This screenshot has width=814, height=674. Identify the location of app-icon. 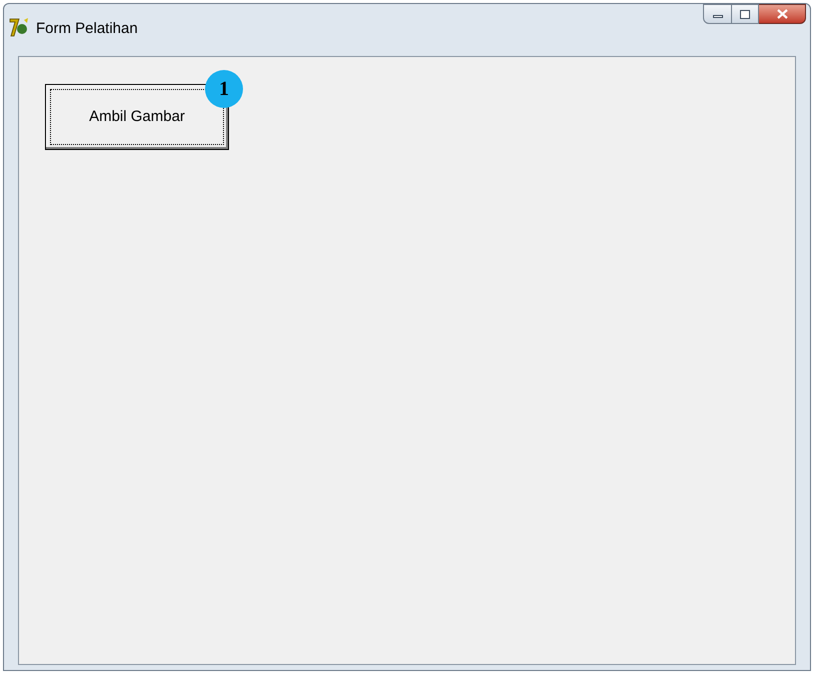
(19, 27).